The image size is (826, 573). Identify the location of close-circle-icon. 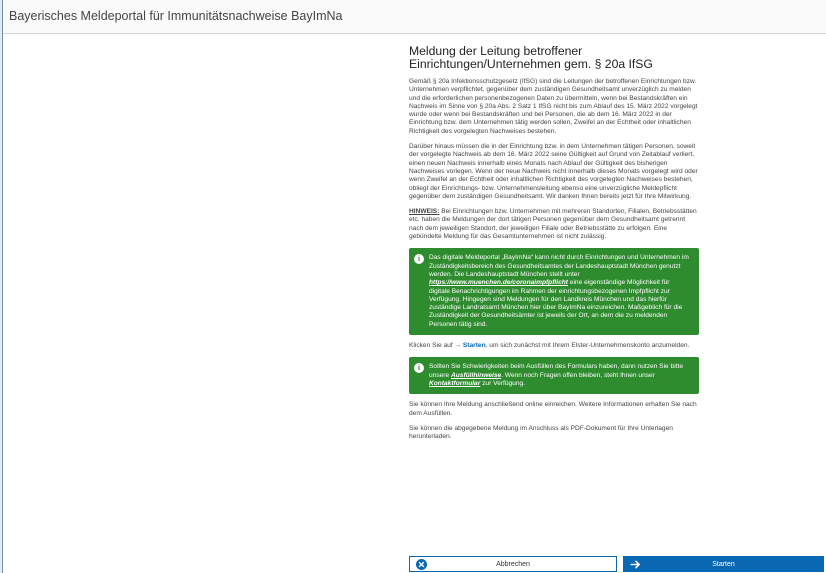
(421, 564).